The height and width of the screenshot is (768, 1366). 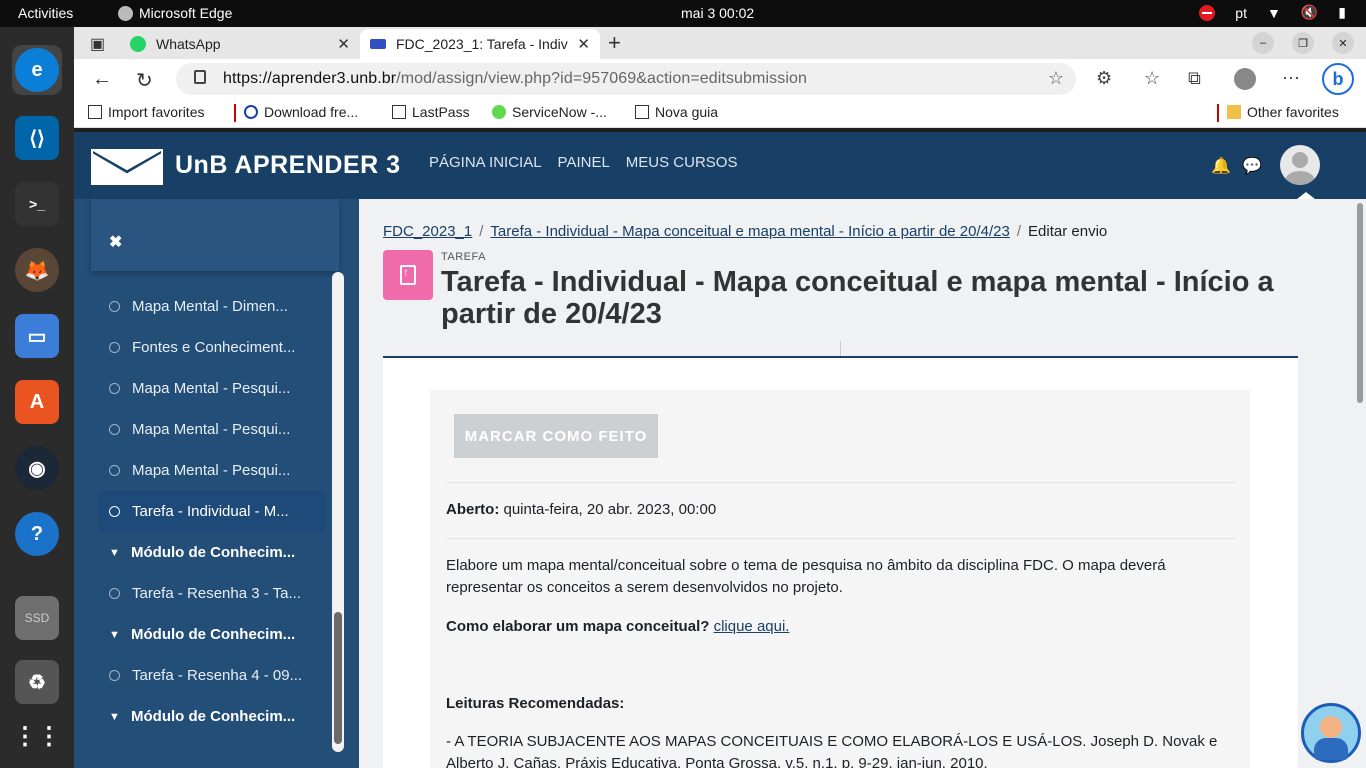 I want to click on extensions-icon: ⚙, so click(x=1104, y=78).